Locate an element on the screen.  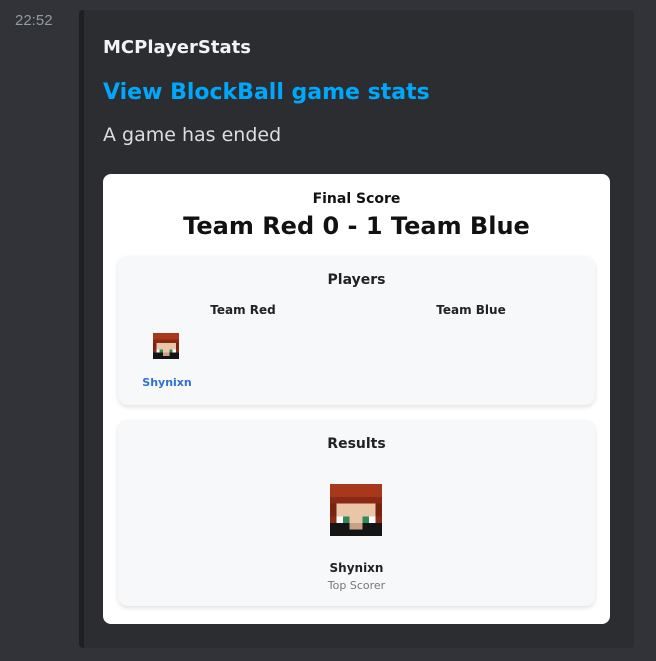
embed-title-link: View BlockBall game stats is located at coordinates (266, 92).